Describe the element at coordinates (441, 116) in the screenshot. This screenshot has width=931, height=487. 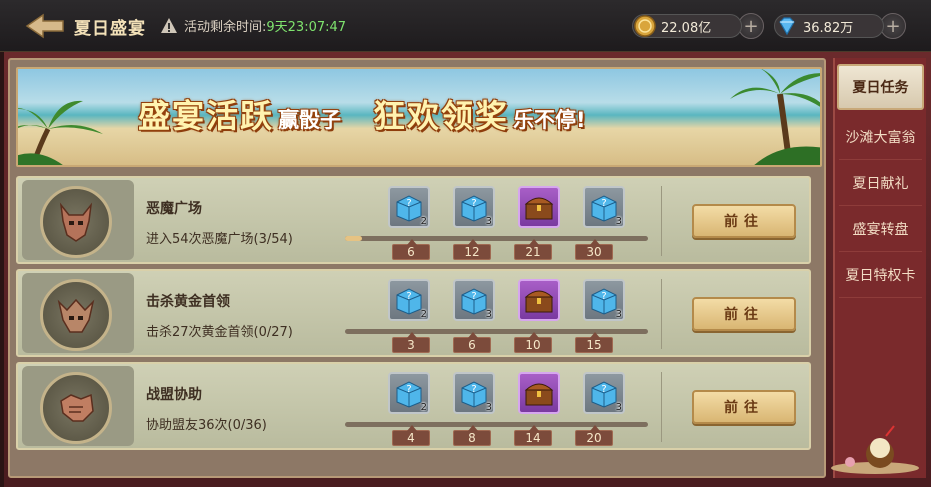
I see `banner-text-3: 狂欢领奖` at that location.